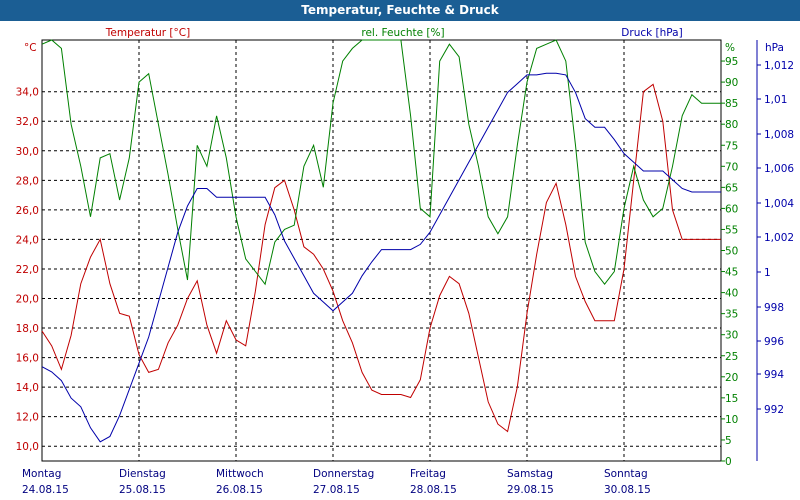 This screenshot has width=800, height=500. Describe the element at coordinates (731, 83) in the screenshot. I see `hum-tick-label: 90` at that location.